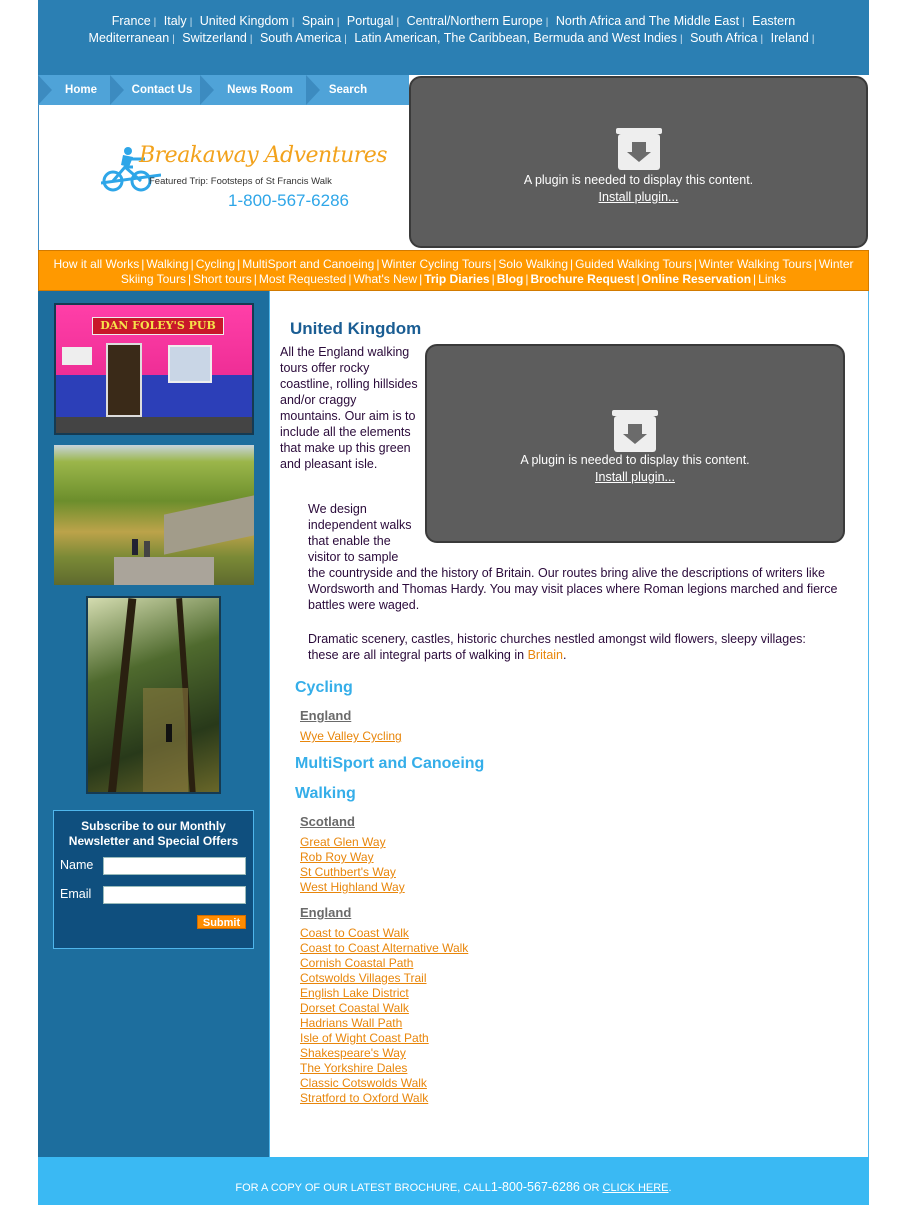 The height and width of the screenshot is (1218, 907). What do you see at coordinates (308, 264) in the screenshot?
I see `category-menu-item: MultiSport and Canoeing` at bounding box center [308, 264].